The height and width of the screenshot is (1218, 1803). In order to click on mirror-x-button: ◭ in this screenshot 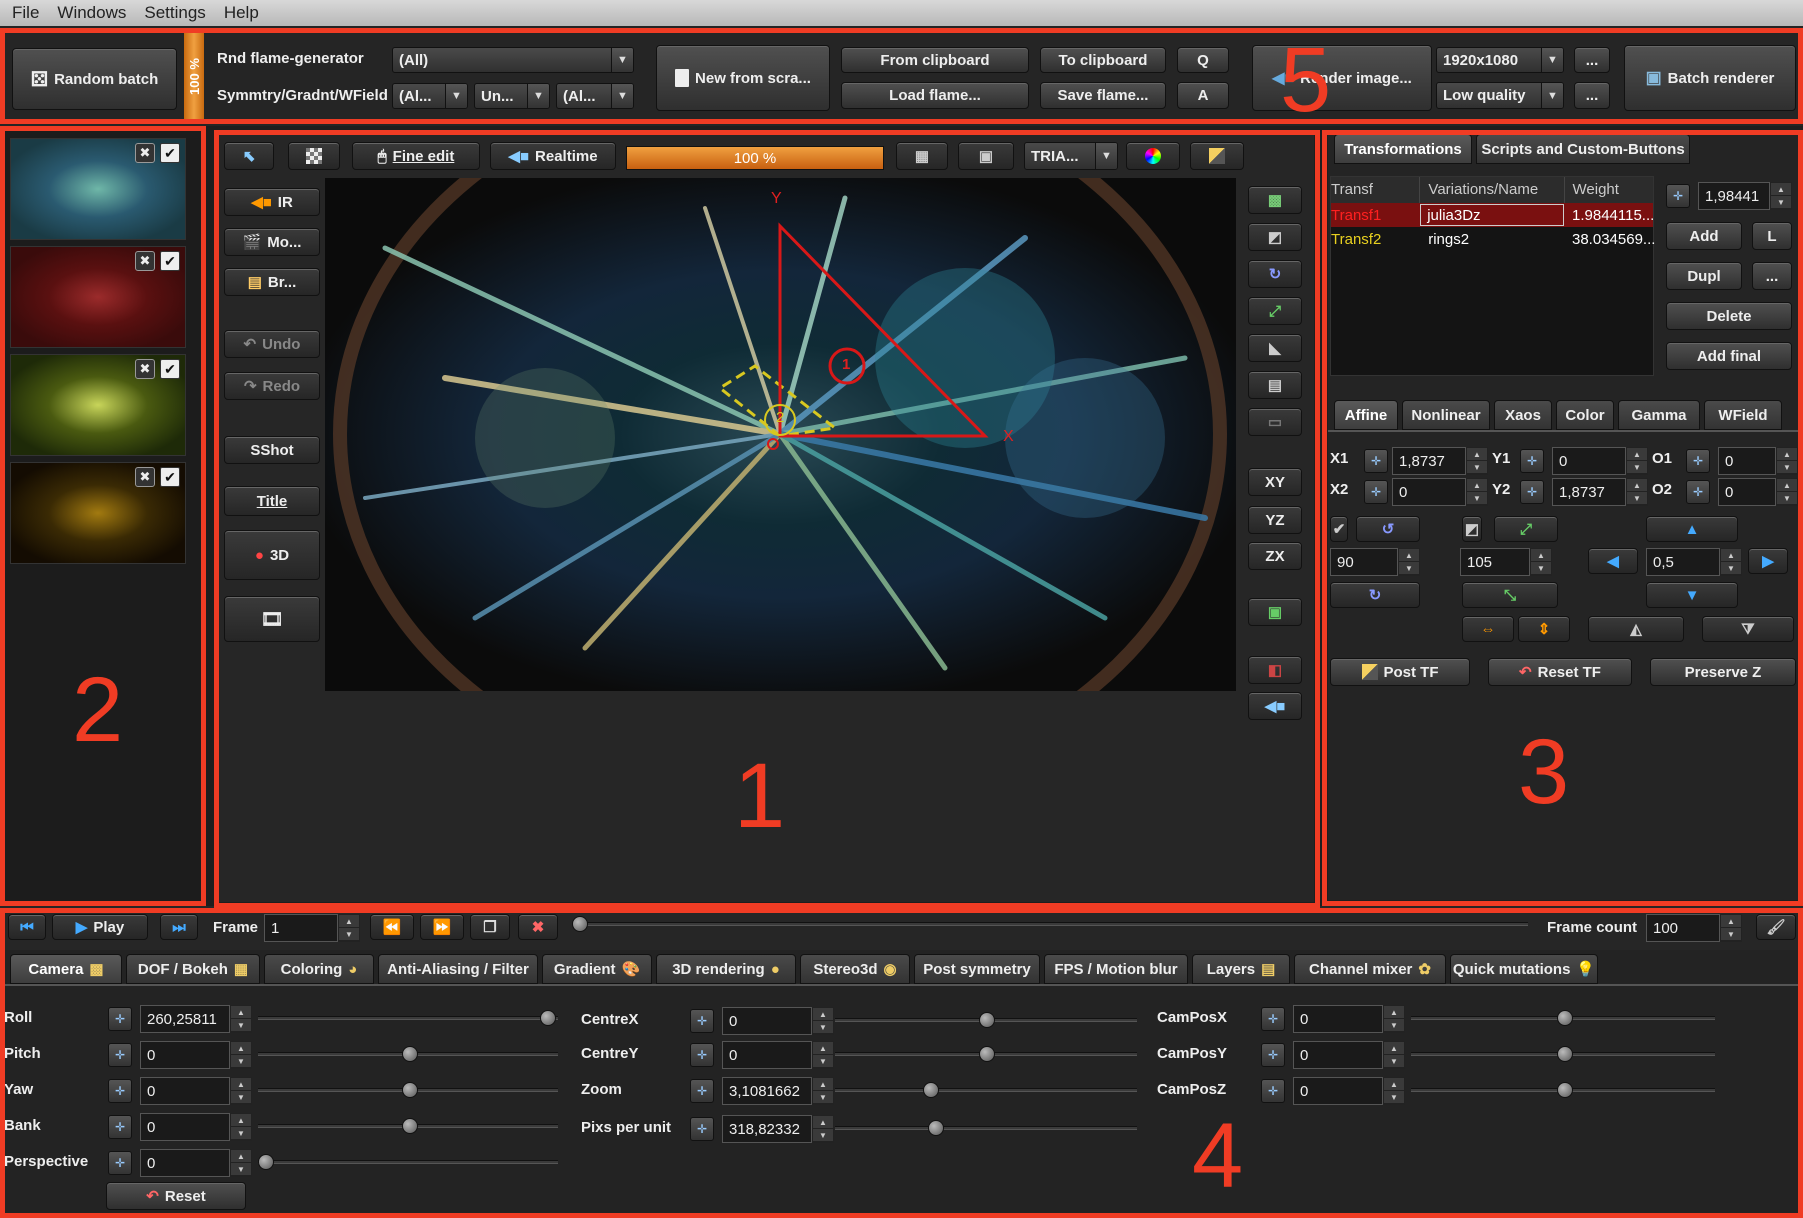, I will do `click(1636, 629)`.